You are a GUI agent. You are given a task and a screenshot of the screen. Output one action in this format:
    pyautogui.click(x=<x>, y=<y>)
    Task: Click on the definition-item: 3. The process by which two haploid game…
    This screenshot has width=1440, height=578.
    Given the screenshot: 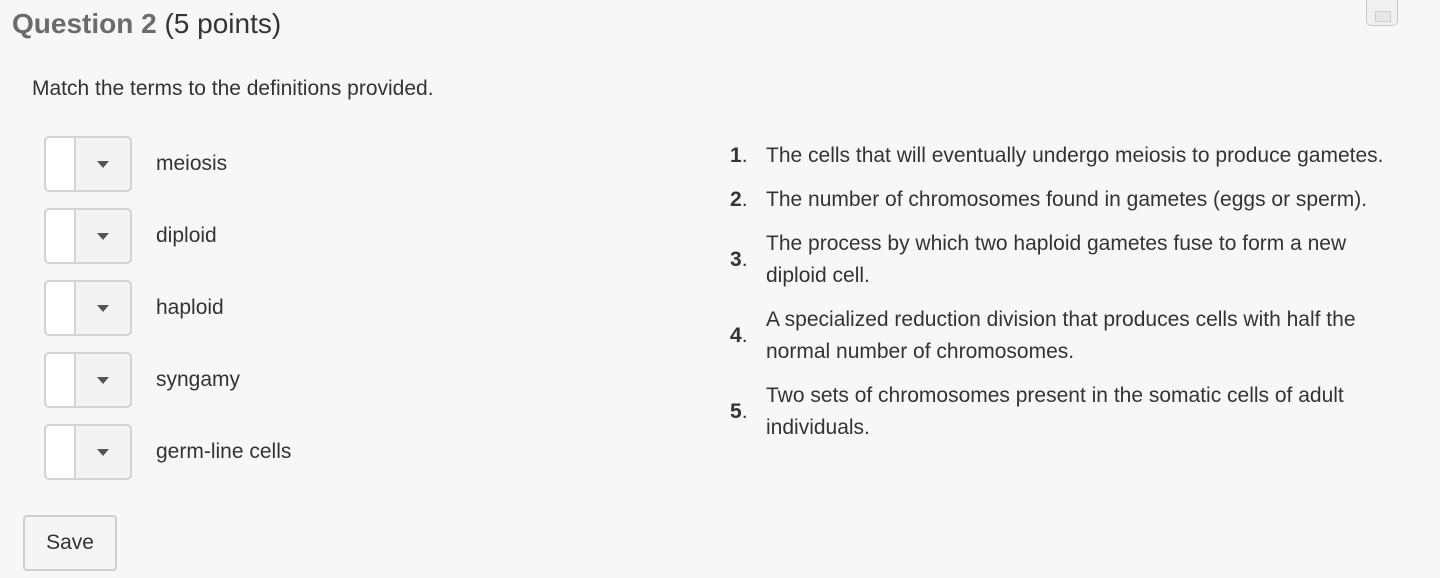 What is the action you would take?
    pyautogui.click(x=1080, y=260)
    